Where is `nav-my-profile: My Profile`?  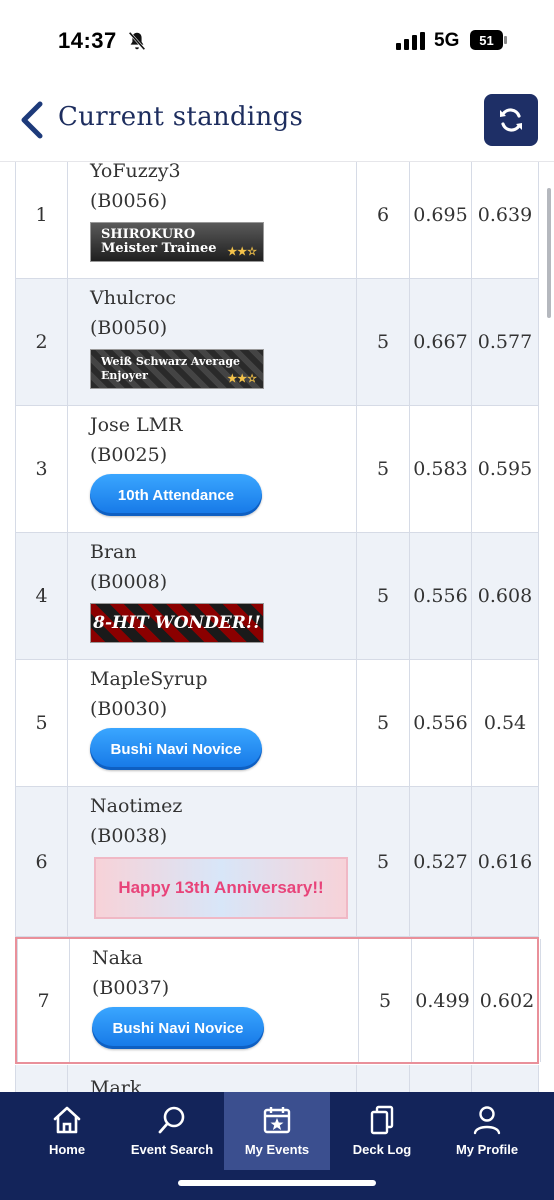
nav-my-profile: My Profile is located at coordinates (487, 1131).